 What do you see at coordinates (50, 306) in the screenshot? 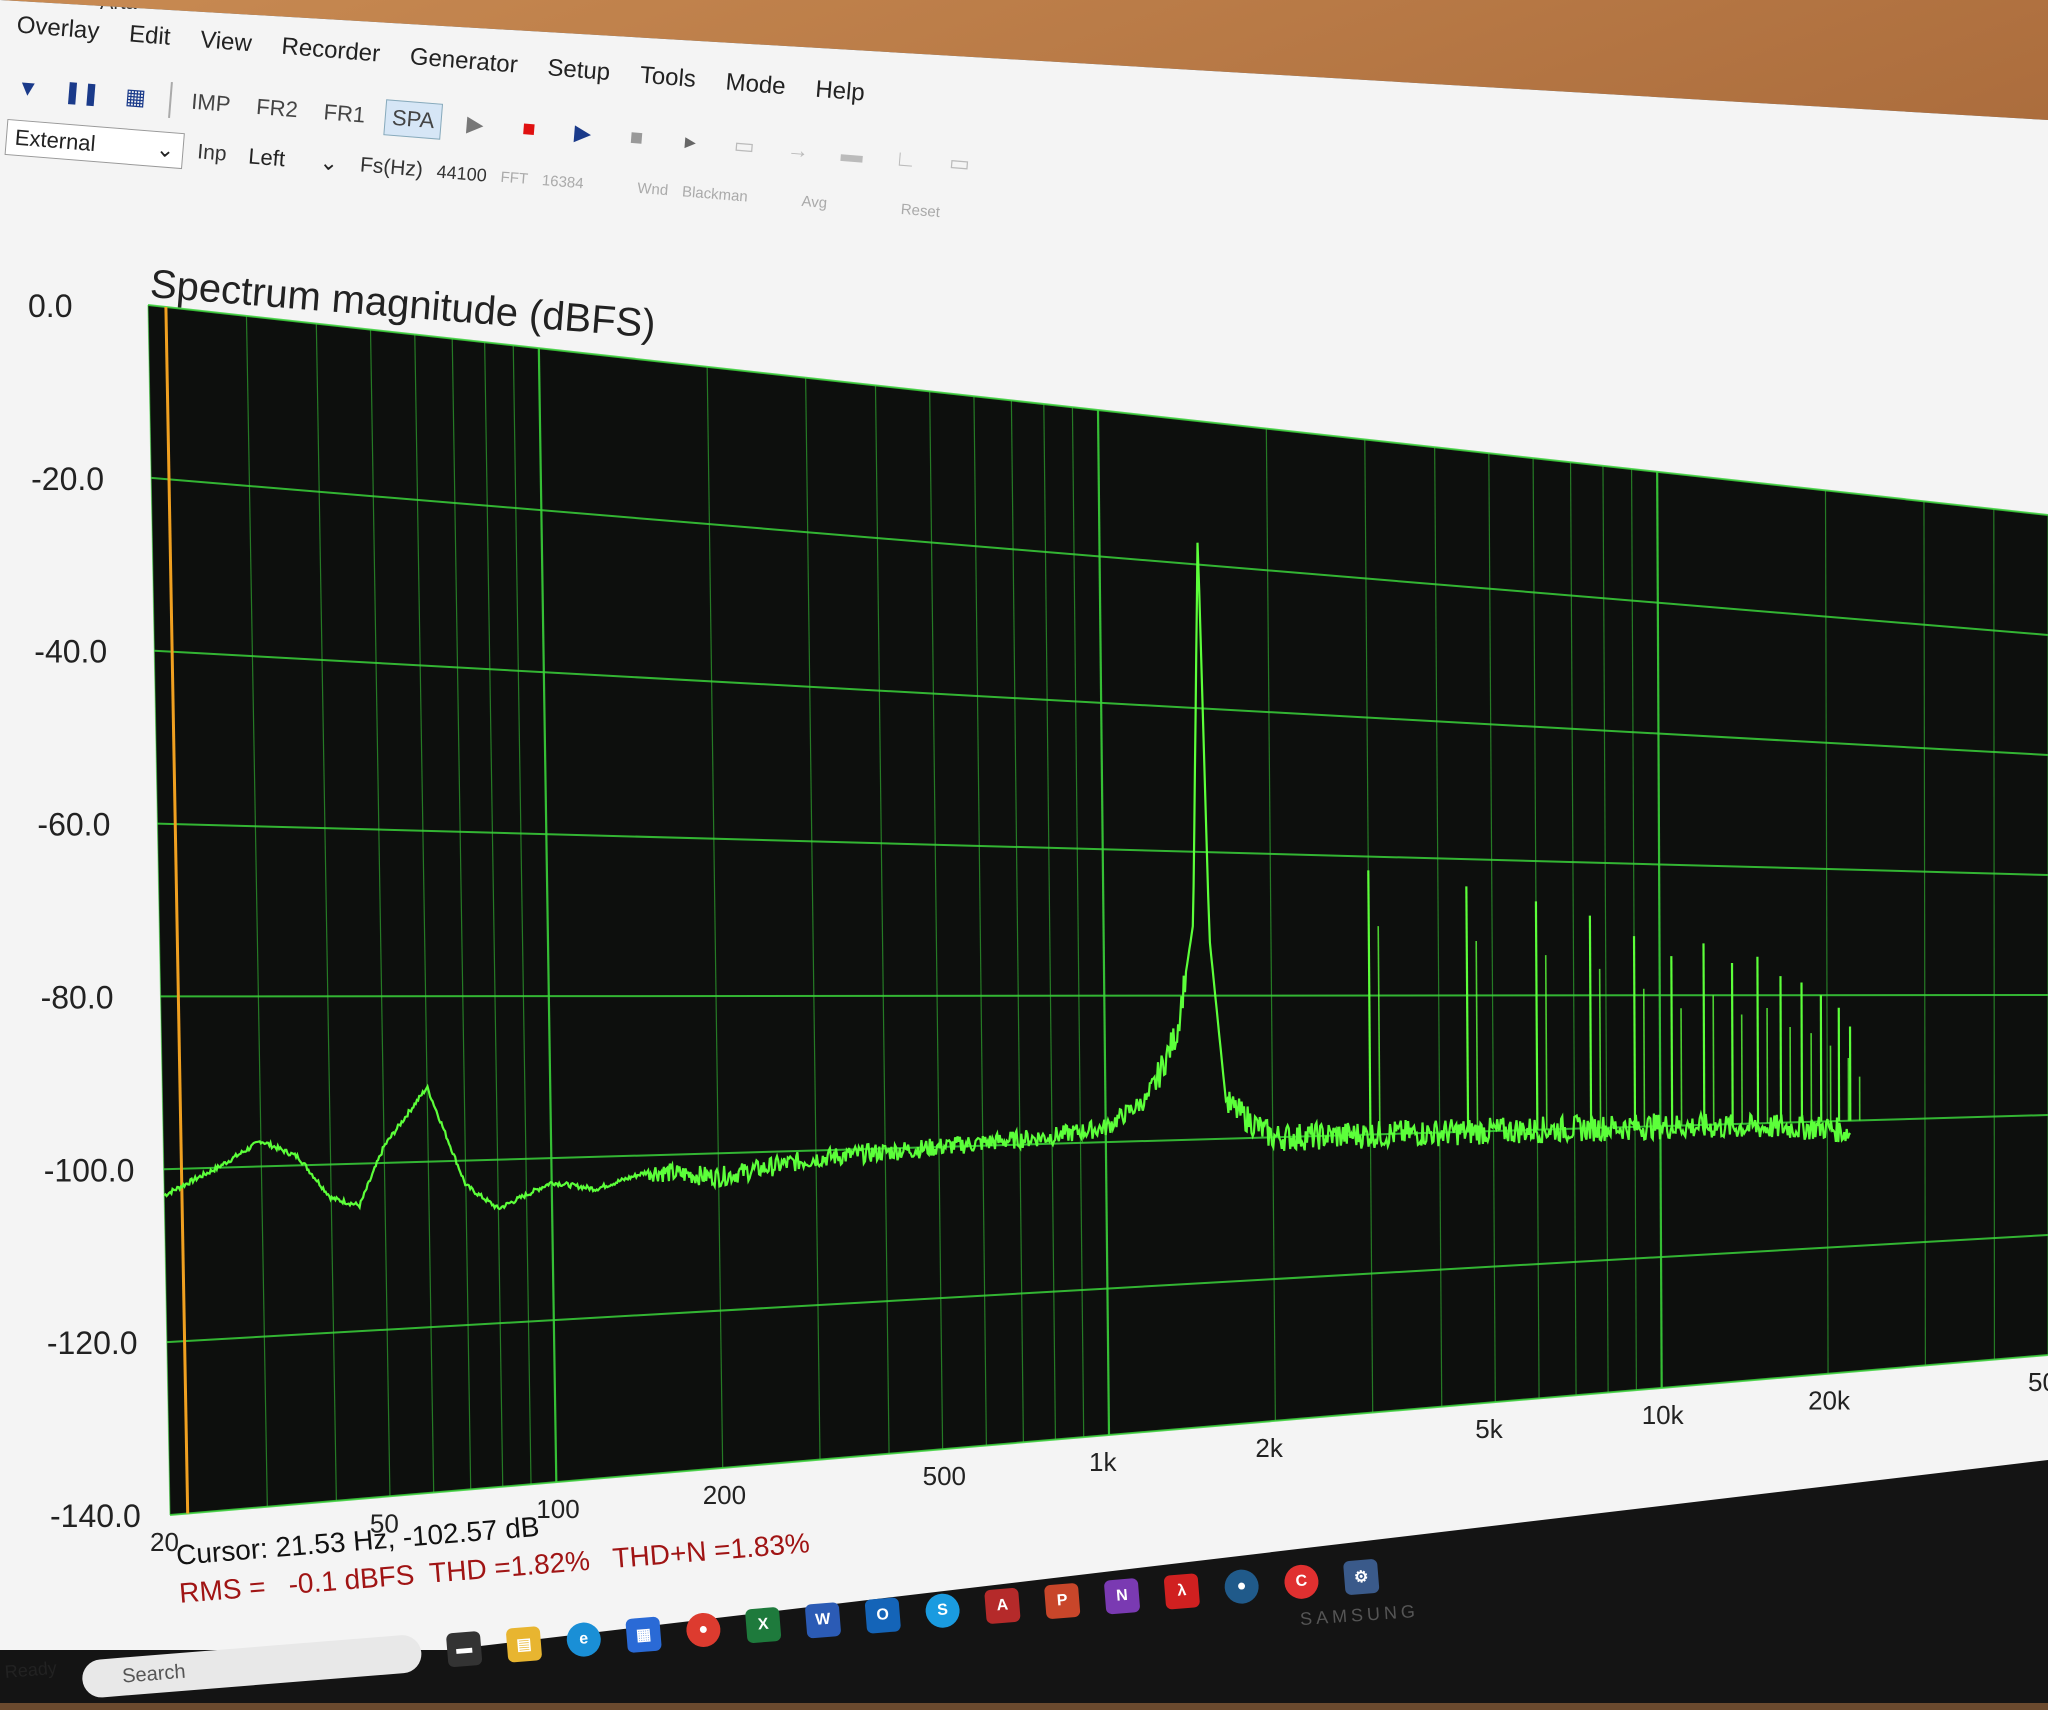
I see `y-tick-label: 0.0` at bounding box center [50, 306].